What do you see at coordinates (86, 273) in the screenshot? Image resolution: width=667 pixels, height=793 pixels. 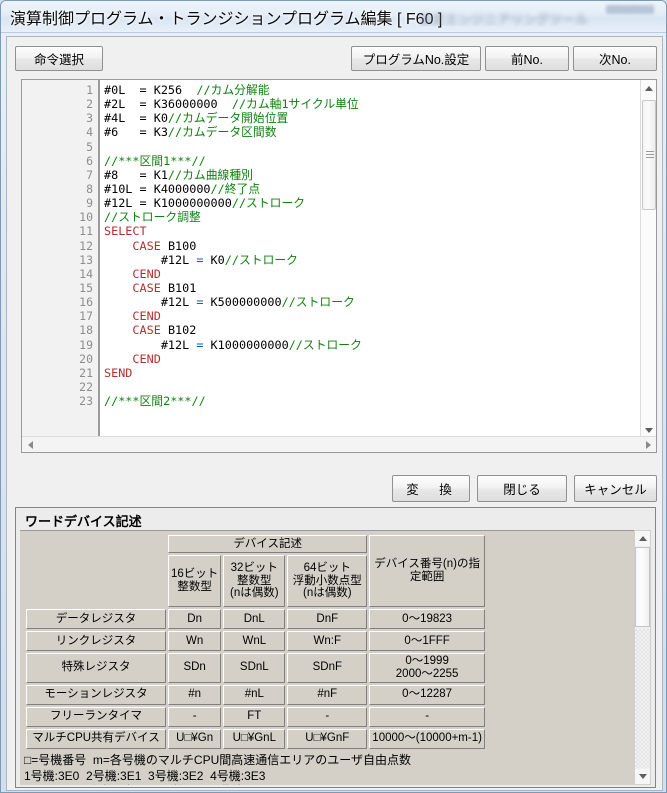 I see `line-number: 14` at bounding box center [86, 273].